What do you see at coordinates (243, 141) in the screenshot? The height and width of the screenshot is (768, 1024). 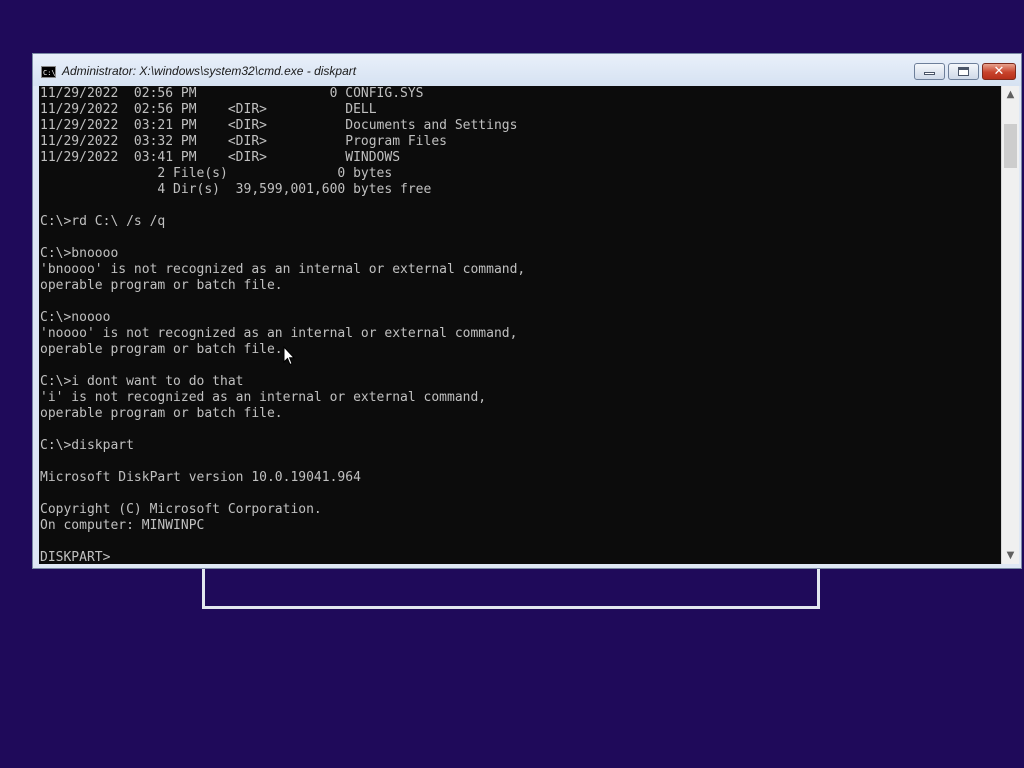 I see `console-line: 11/29/2022 03:32 PM <DIR> Program Files` at bounding box center [243, 141].